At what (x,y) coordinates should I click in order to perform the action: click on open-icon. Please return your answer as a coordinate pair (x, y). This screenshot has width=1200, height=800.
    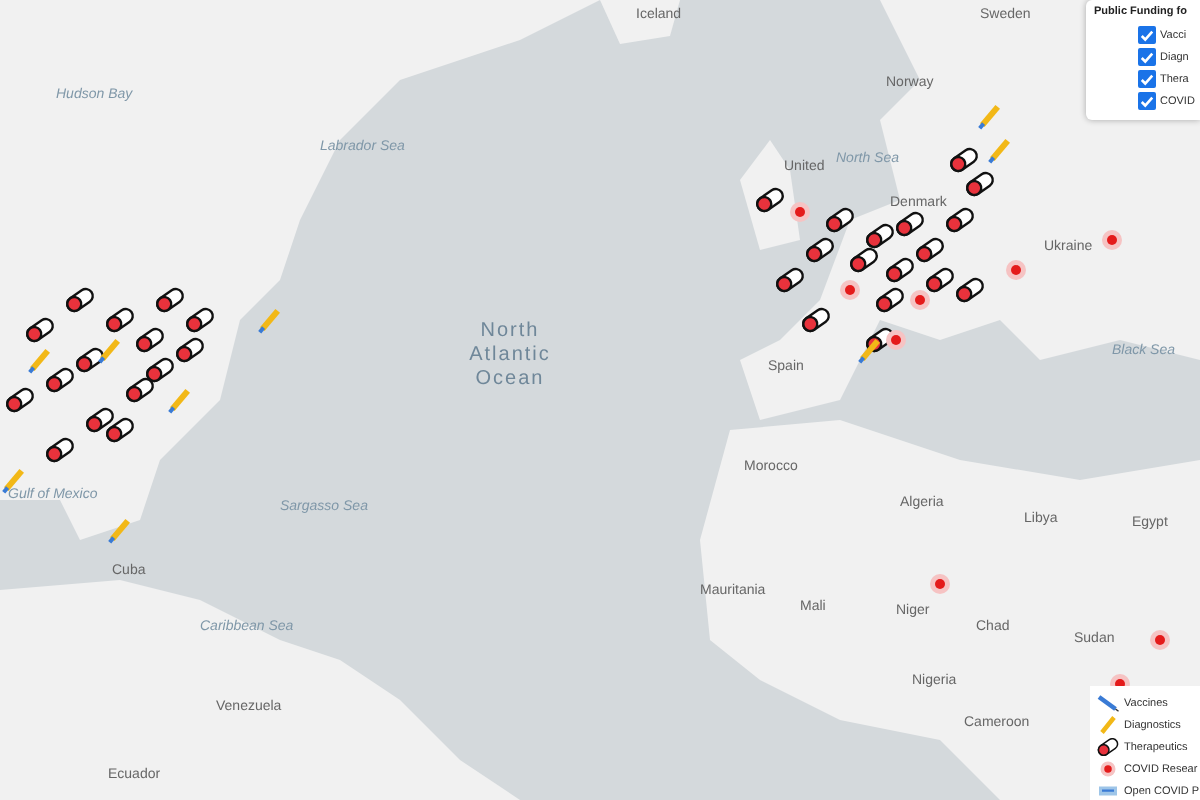
    Looking at the image, I should click on (1108, 791).